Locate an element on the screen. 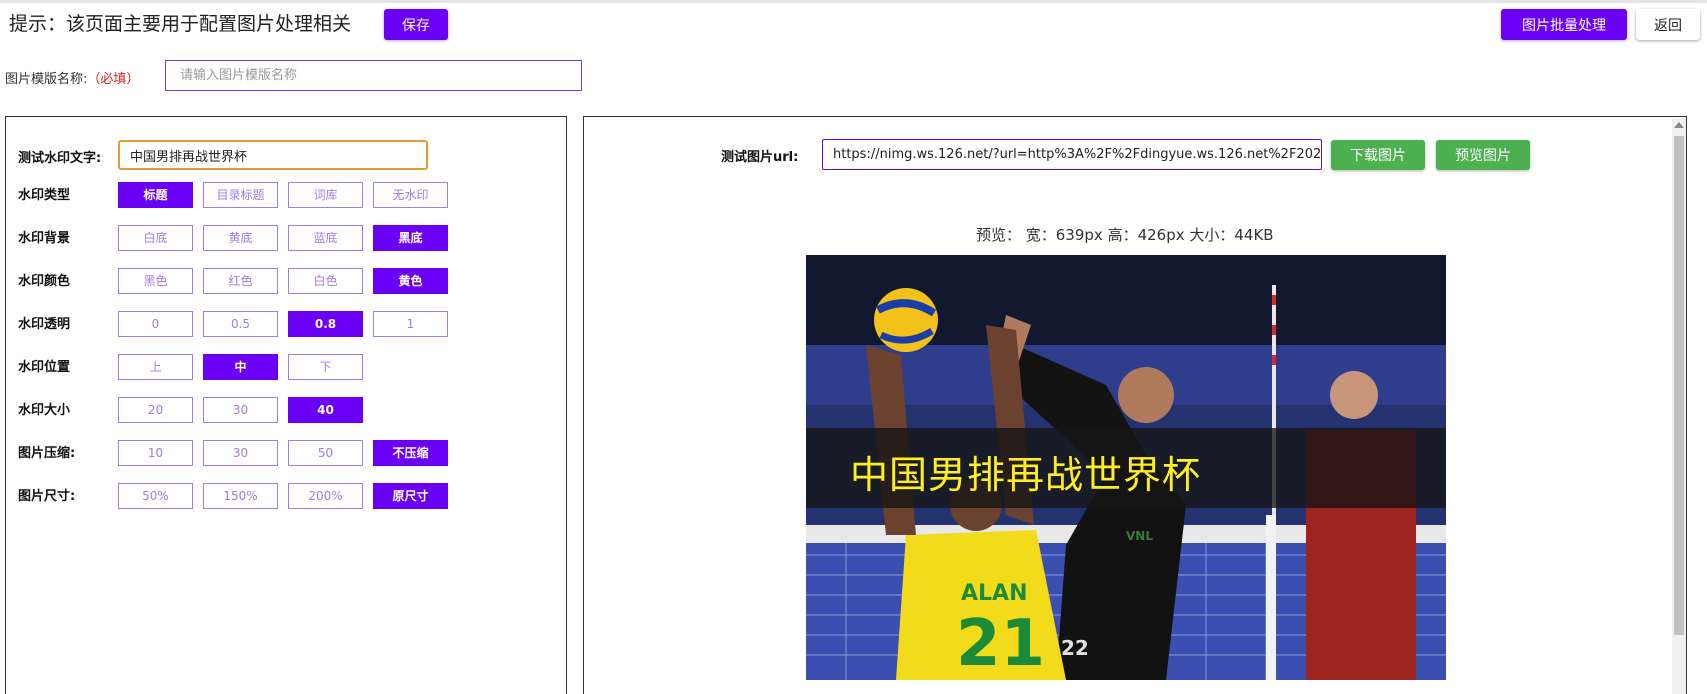 This screenshot has width=1707, height=694. option-row-label: 水印位置 is located at coordinates (44, 367).